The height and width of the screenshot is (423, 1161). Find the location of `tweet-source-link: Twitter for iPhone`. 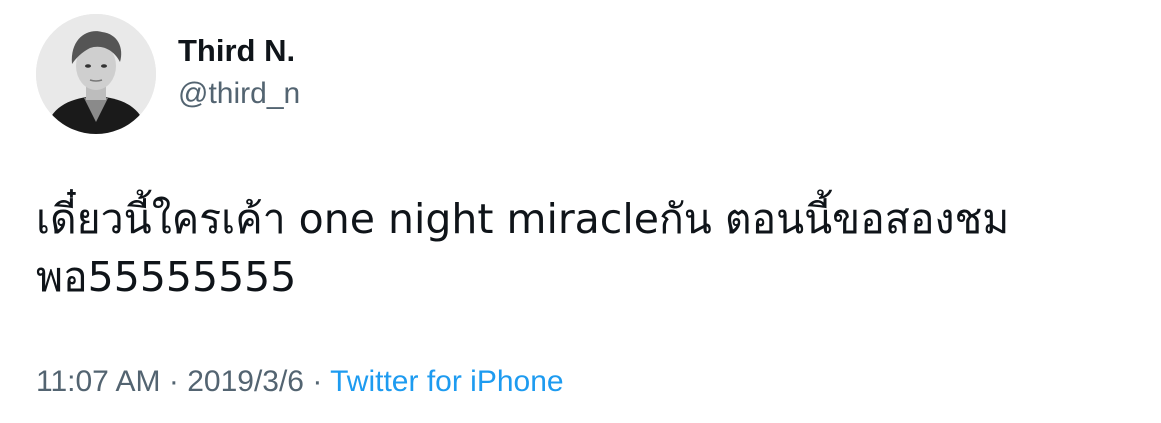

tweet-source-link: Twitter for iPhone is located at coordinates (446, 381).